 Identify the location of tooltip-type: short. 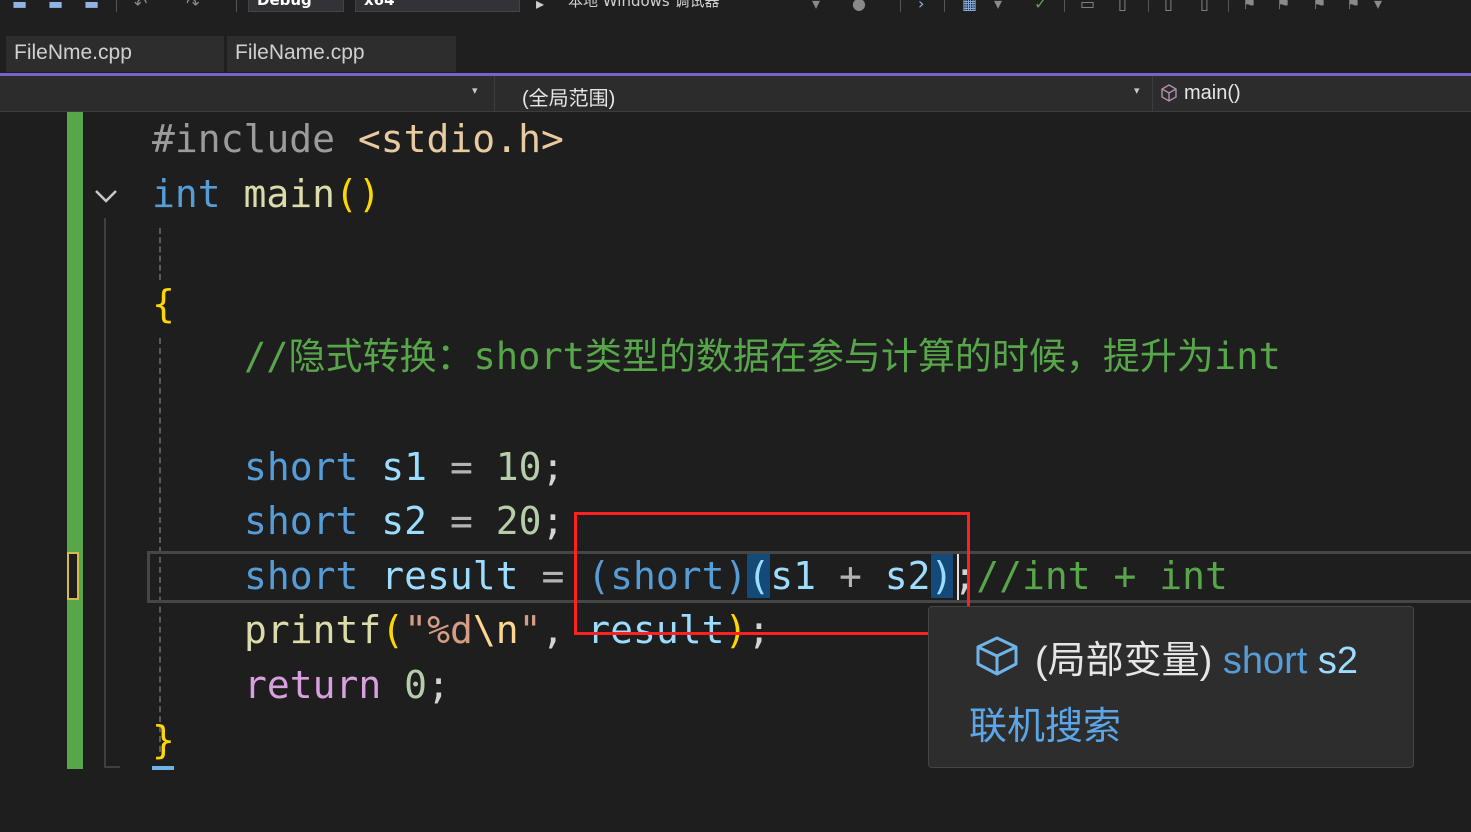
(1265, 661).